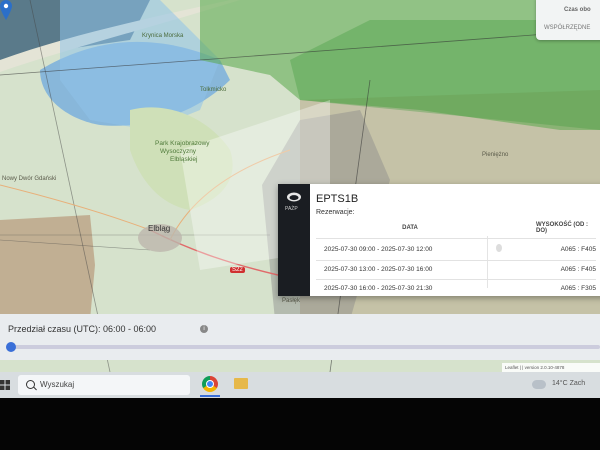 This screenshot has width=600, height=450. Describe the element at coordinates (159, 228) in the screenshot. I see `map-label-city: Elbląg` at that location.